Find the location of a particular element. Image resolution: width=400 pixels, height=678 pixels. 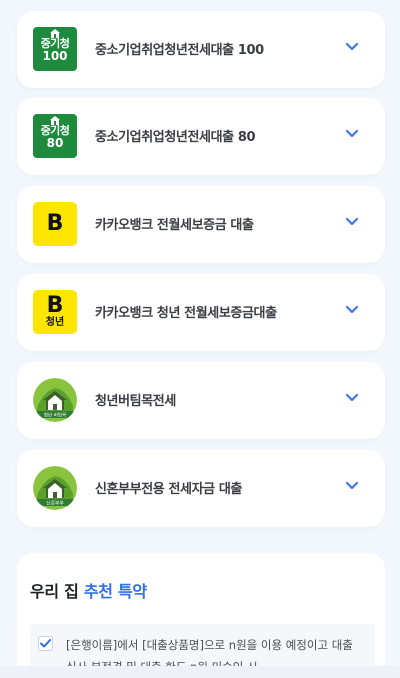

loan-card-sme-80: 중기청 80 중소기업취업청년전세대출 80 is located at coordinates (201, 136).